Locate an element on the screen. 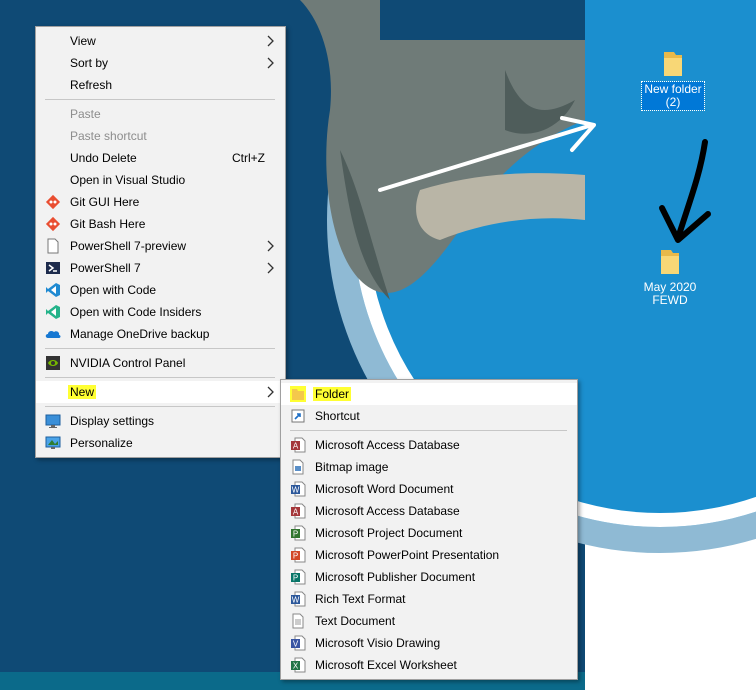 This screenshot has width=756, height=690. svg-text: V is located at coordinates (296, 644).